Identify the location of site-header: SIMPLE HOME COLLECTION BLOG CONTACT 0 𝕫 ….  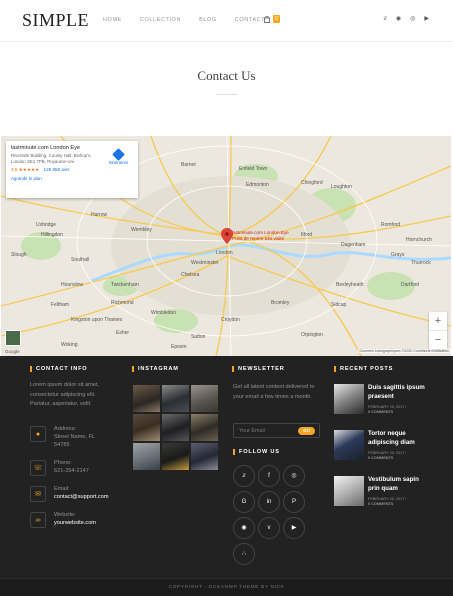
(226, 21).